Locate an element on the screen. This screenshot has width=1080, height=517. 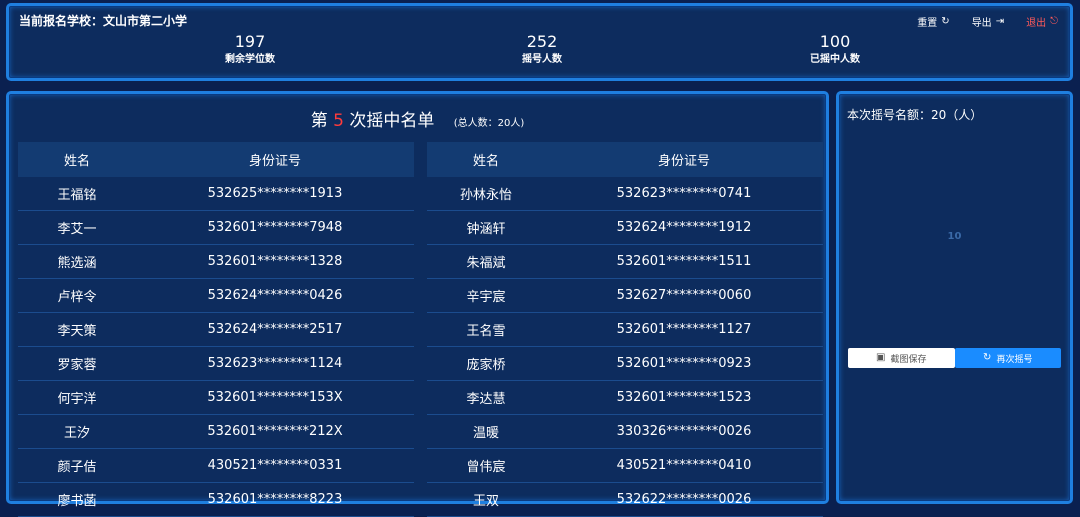
student-id: 330326********0026 is located at coordinates (684, 431).